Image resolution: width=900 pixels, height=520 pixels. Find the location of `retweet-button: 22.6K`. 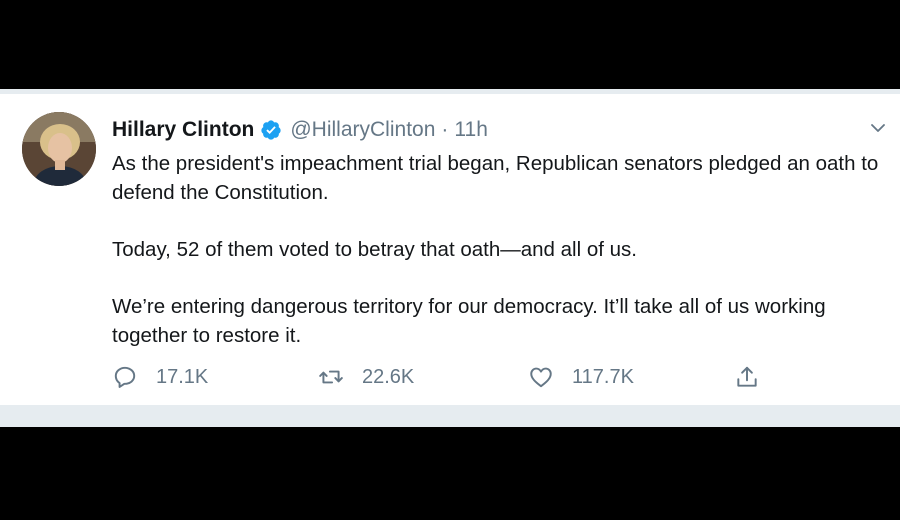

retweet-button: 22.6K is located at coordinates (366, 377).